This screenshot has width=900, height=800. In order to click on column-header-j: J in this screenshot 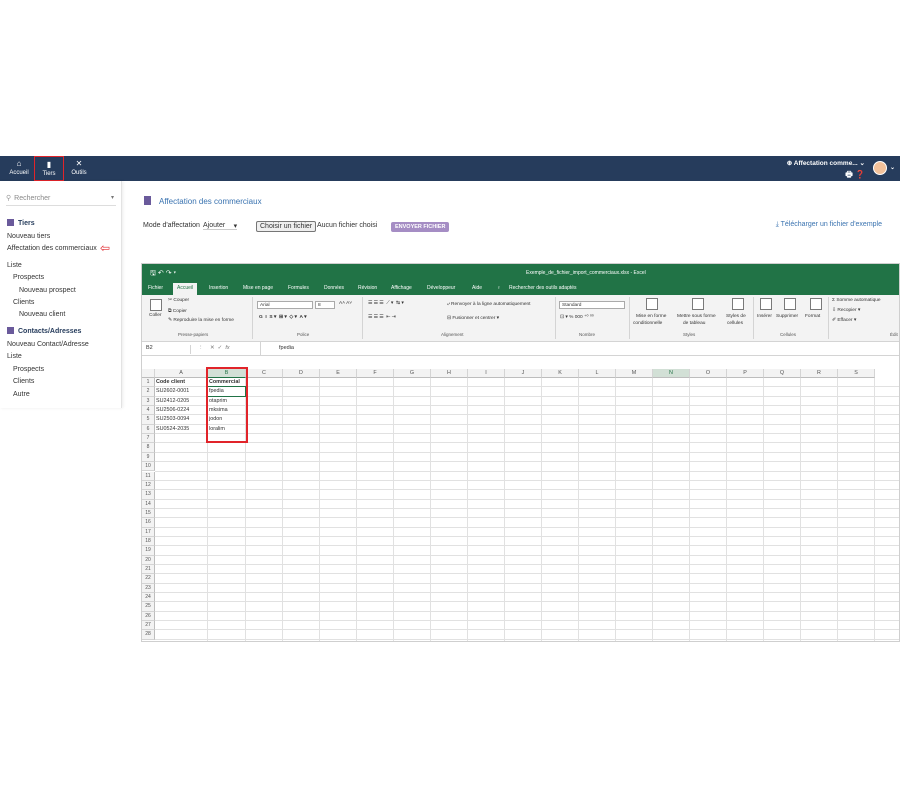, I will do `click(523, 373)`.